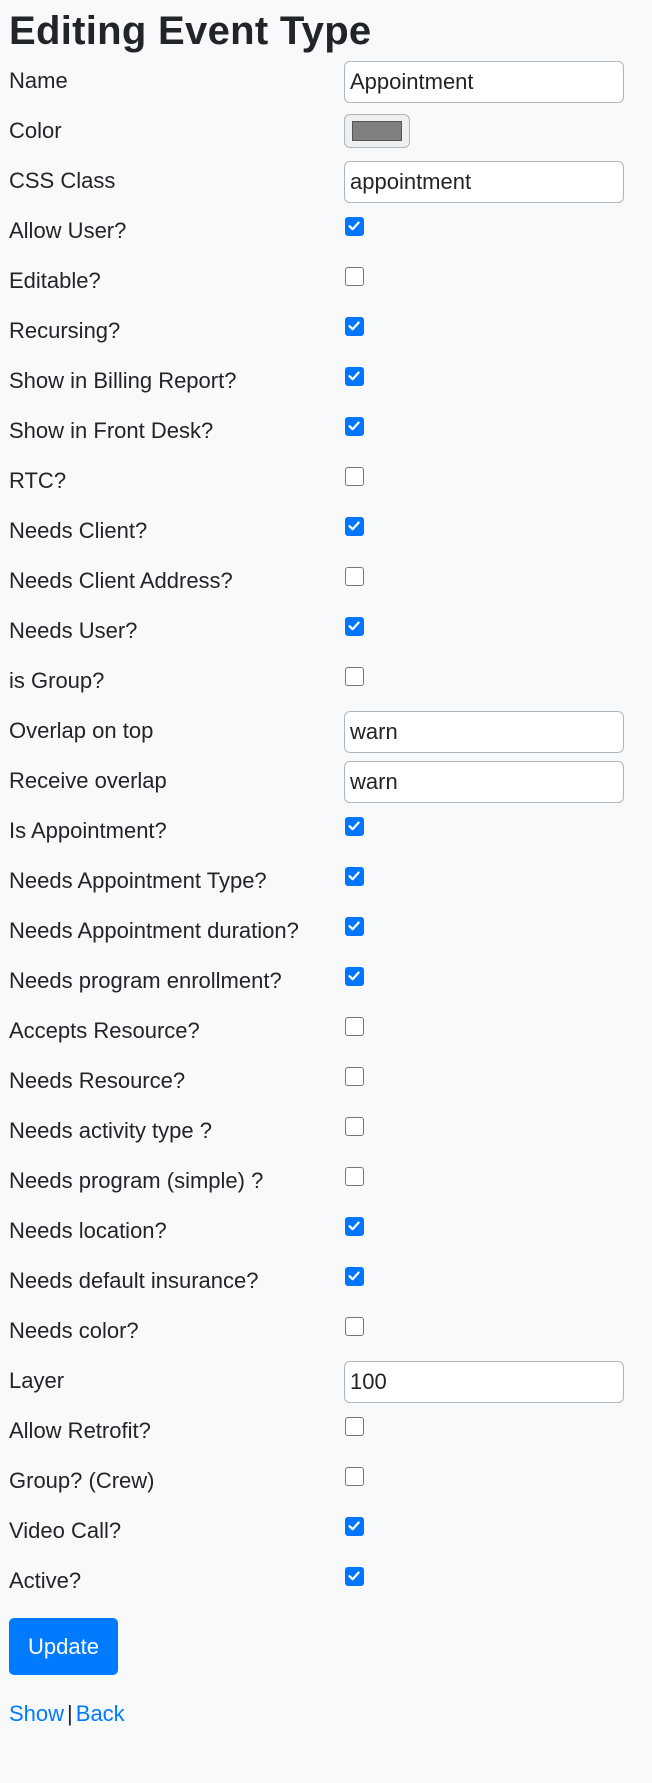 The height and width of the screenshot is (1783, 652). I want to click on recursing-field-wrapper, so click(493, 325).